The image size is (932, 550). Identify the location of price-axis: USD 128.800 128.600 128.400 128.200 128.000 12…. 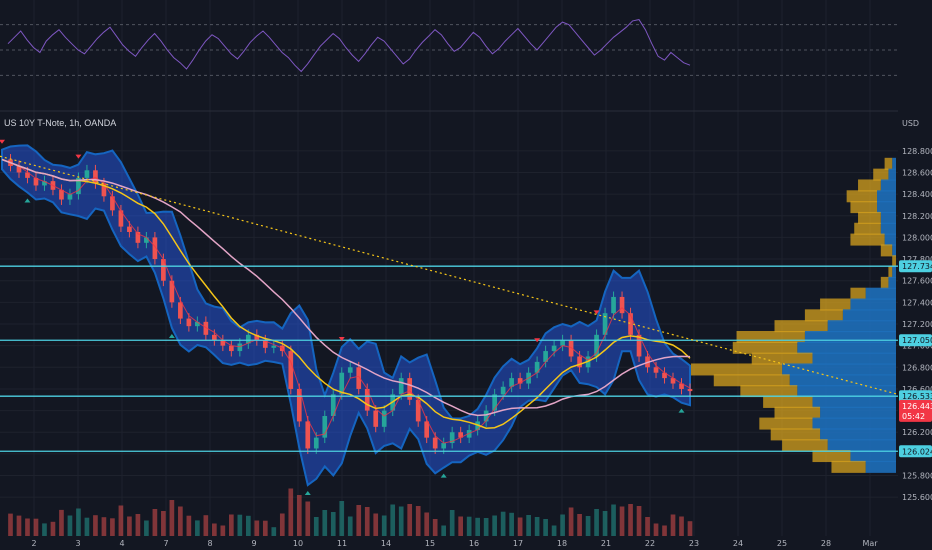
(915, 275).